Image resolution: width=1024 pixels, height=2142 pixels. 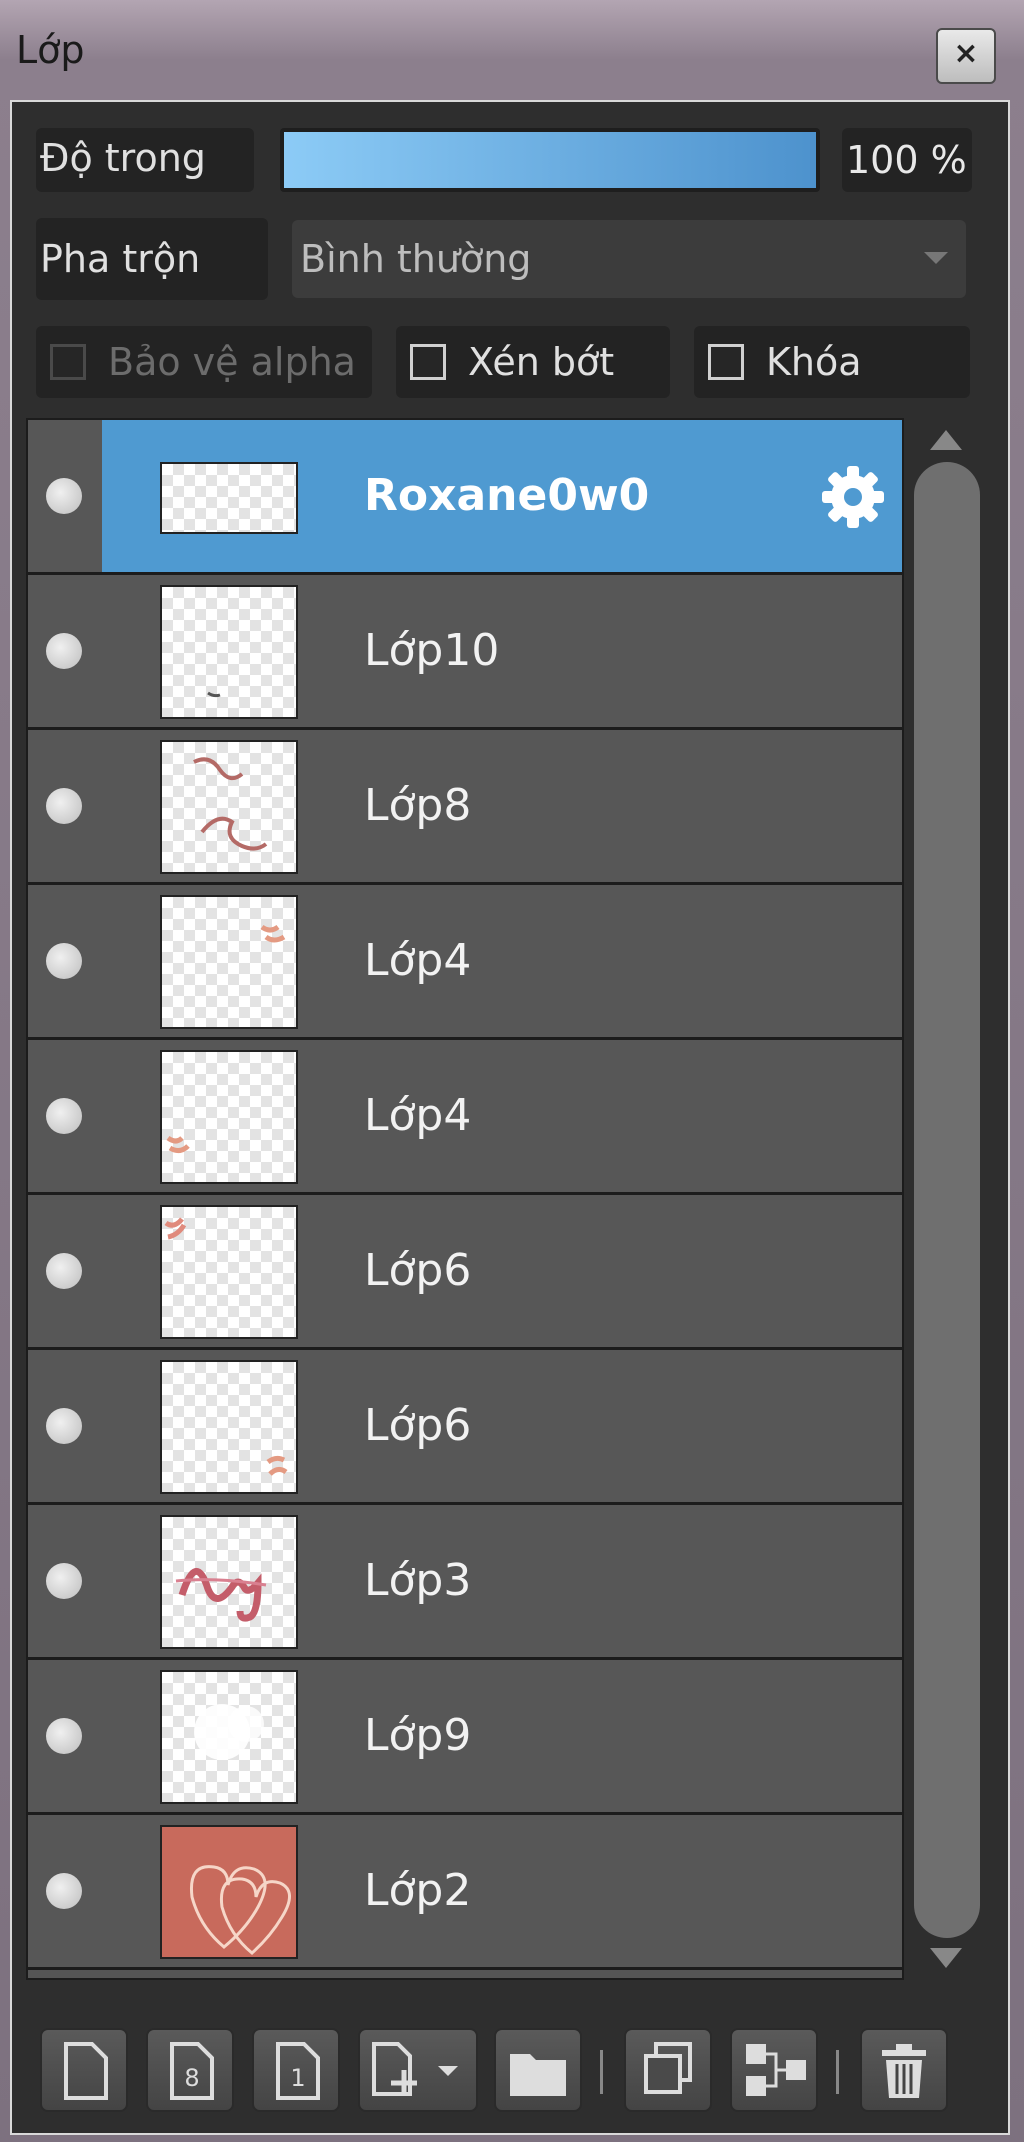 I want to click on layer-row: Roxane0w0, so click(x=465, y=497).